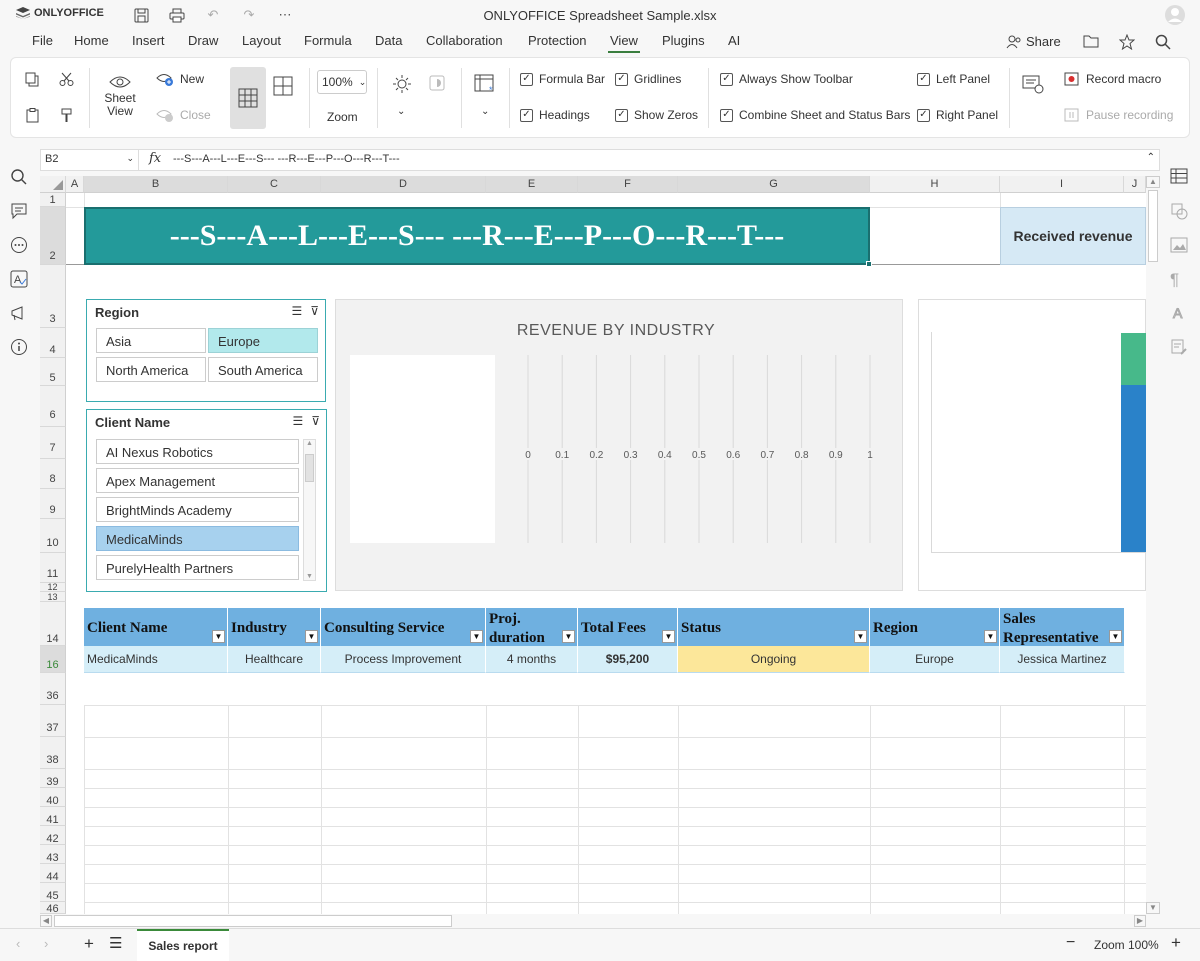 The image size is (1200, 961). What do you see at coordinates (53, 797) in the screenshot?
I see `row-header: 40` at bounding box center [53, 797].